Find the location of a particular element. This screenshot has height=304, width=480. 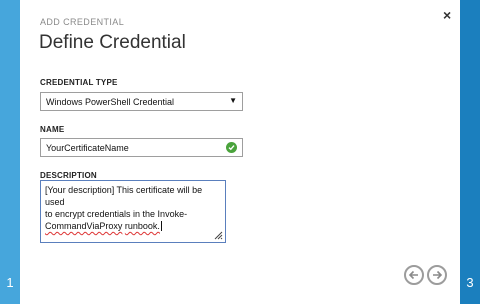

step-number-right: 3 is located at coordinates (470, 282).